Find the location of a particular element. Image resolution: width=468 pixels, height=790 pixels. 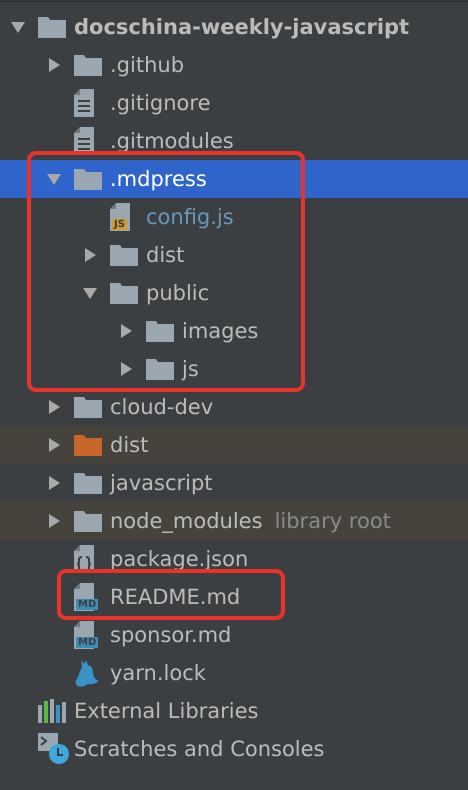

tinted-tree-row: dist is located at coordinates (234, 445).